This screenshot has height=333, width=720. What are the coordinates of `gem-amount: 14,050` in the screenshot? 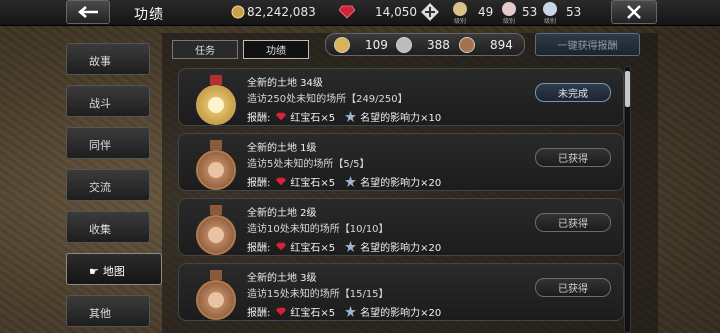 It's located at (396, 12).